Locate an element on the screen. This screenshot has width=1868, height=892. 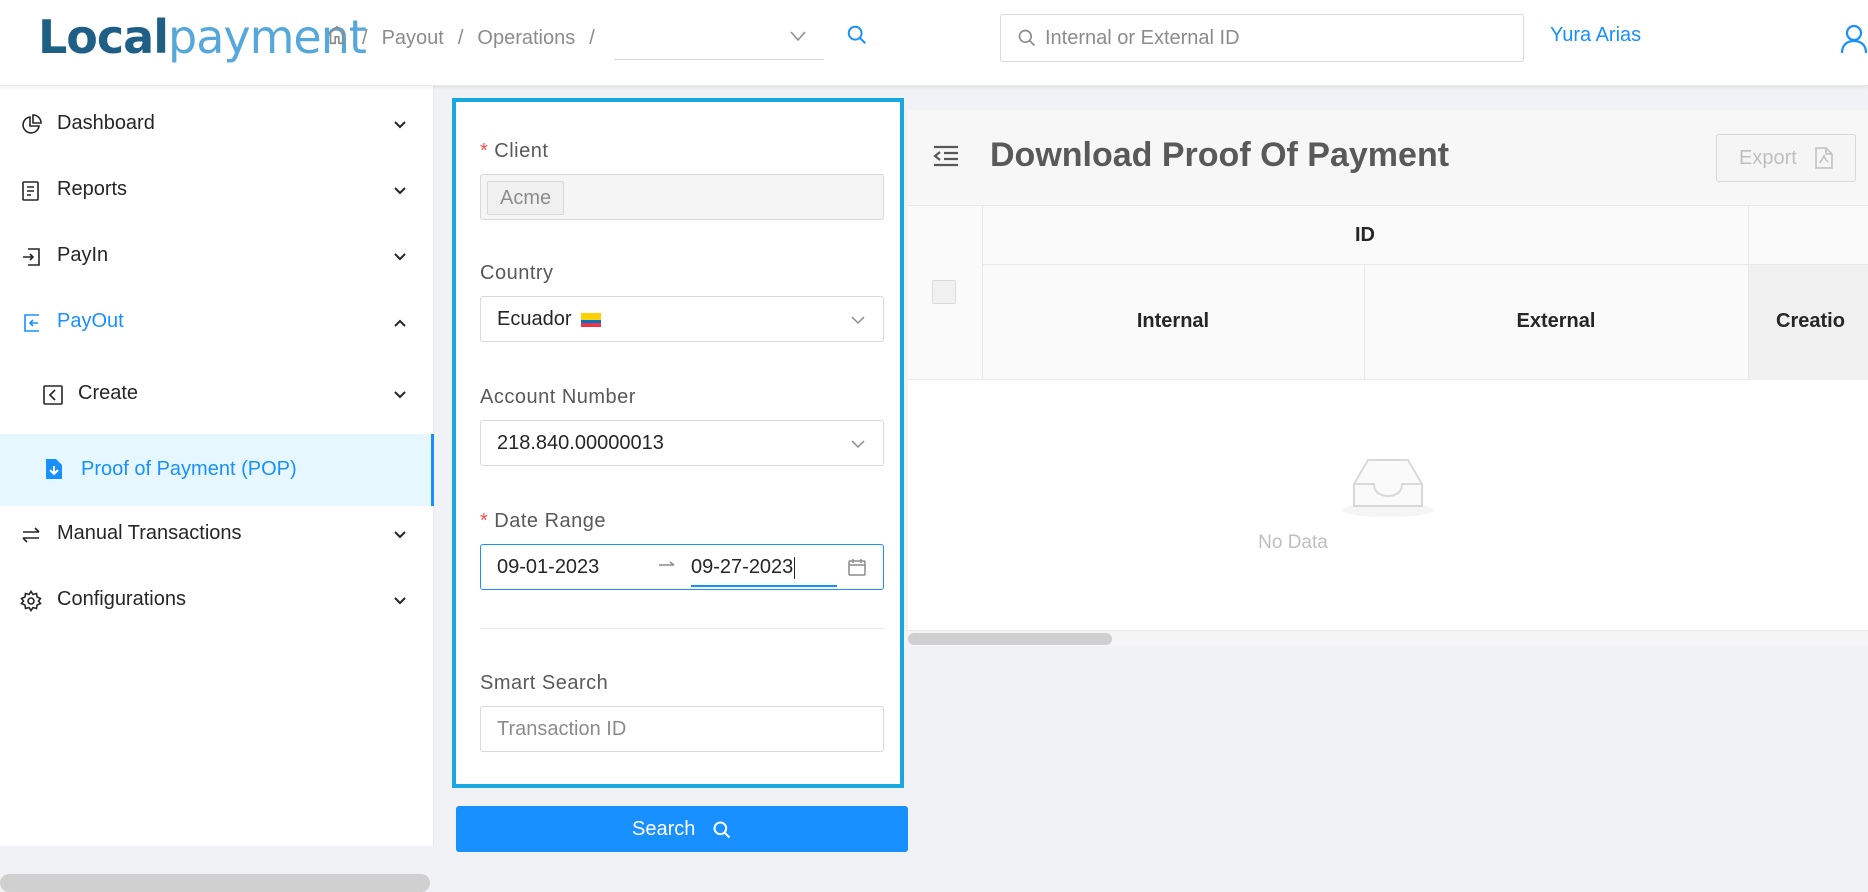
column-group-id: ID is located at coordinates (1365, 235).